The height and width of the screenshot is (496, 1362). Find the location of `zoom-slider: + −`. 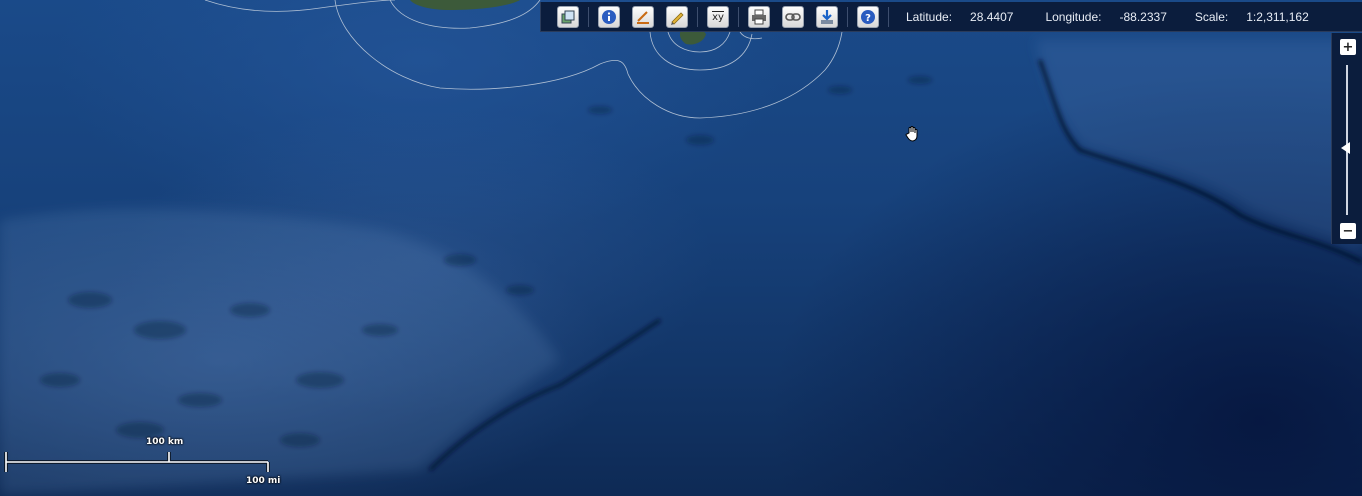

zoom-slider: + − is located at coordinates (1346, 138).